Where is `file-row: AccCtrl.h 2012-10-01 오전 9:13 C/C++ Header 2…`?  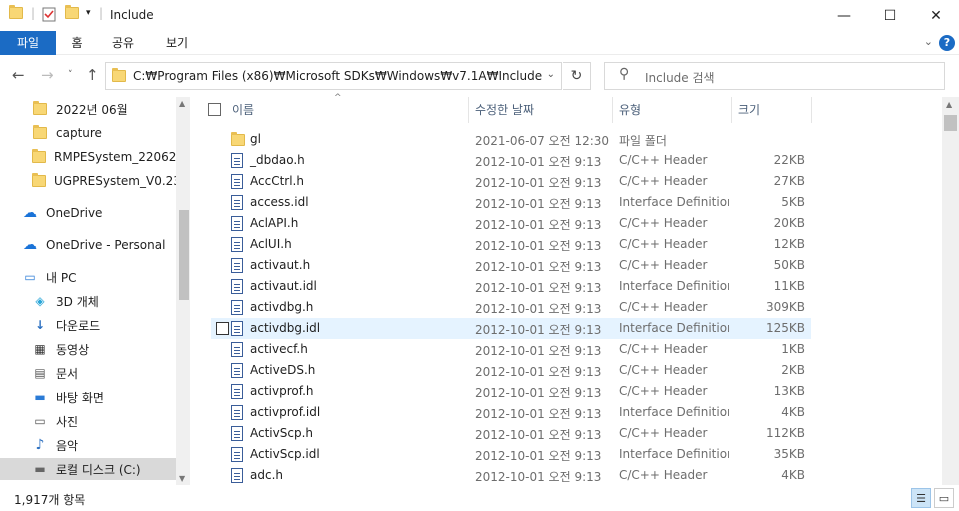
file-row: AccCtrl.h 2012-10-01 오전 9:13 C/C++ Header 2… is located at coordinates (511, 181).